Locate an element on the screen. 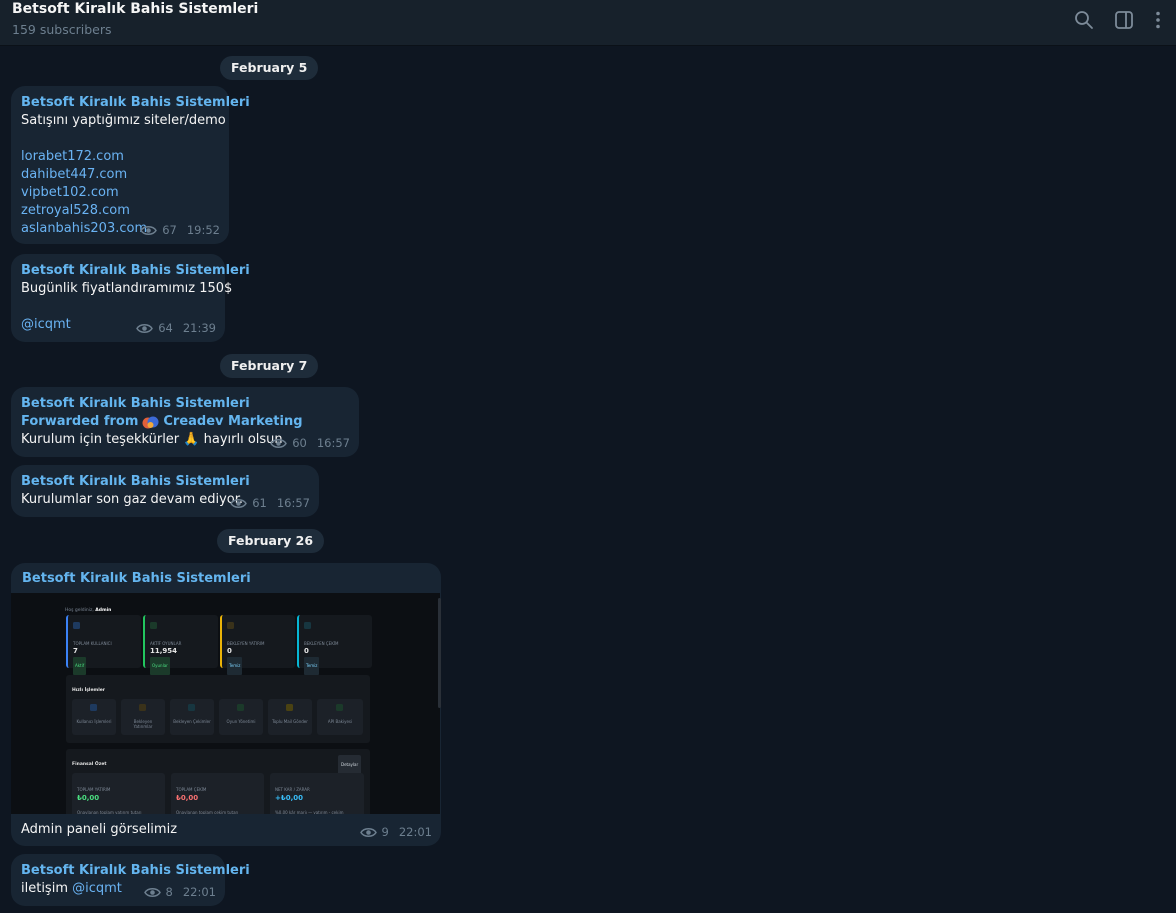  message-time: 21:39 is located at coordinates (199, 328).